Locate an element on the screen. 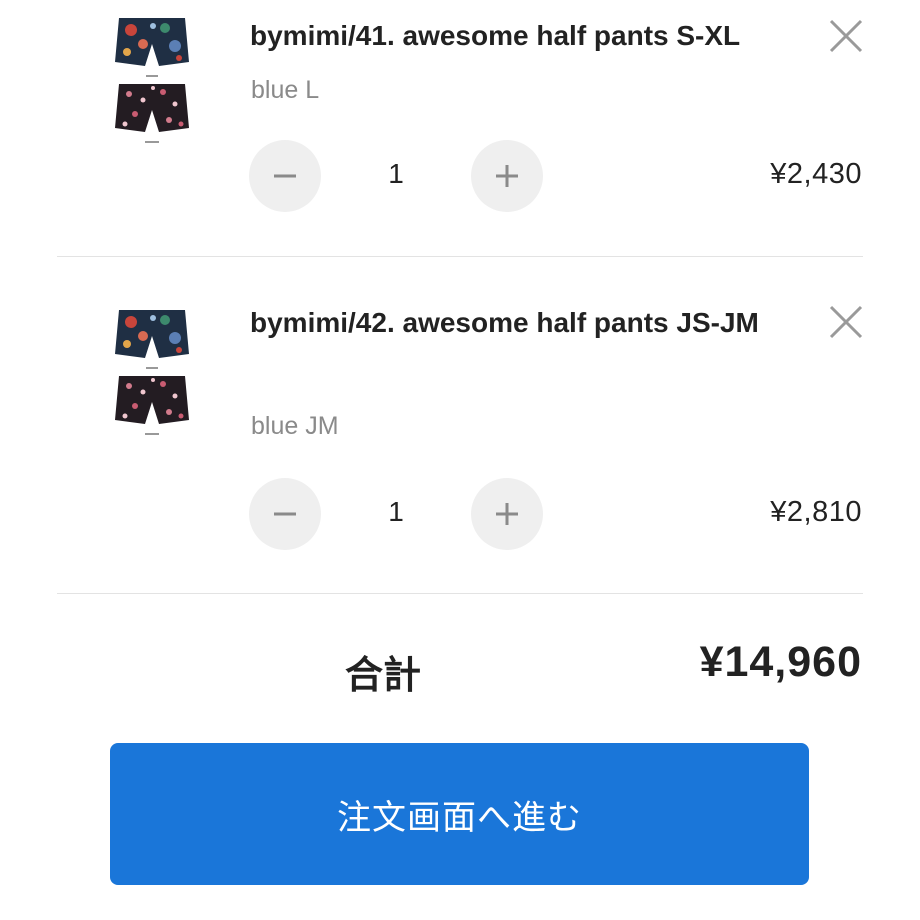  total-label: 合計 is located at coordinates (383, 676).